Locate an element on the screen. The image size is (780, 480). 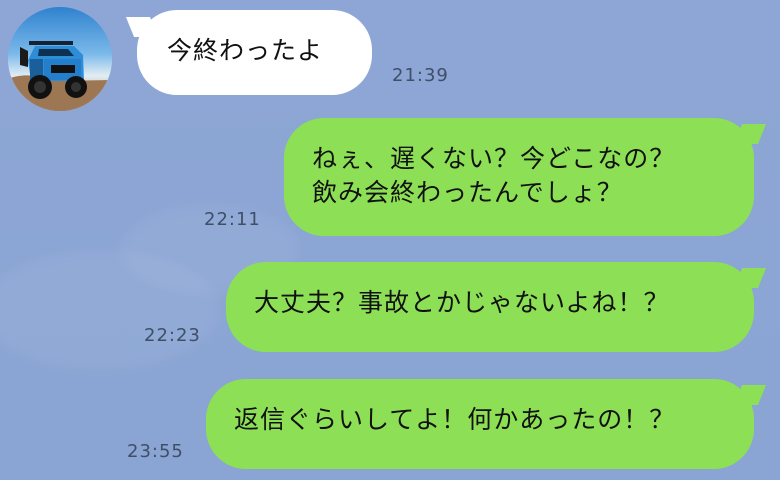
message-timestamp: 21:39 is located at coordinates (420, 75).